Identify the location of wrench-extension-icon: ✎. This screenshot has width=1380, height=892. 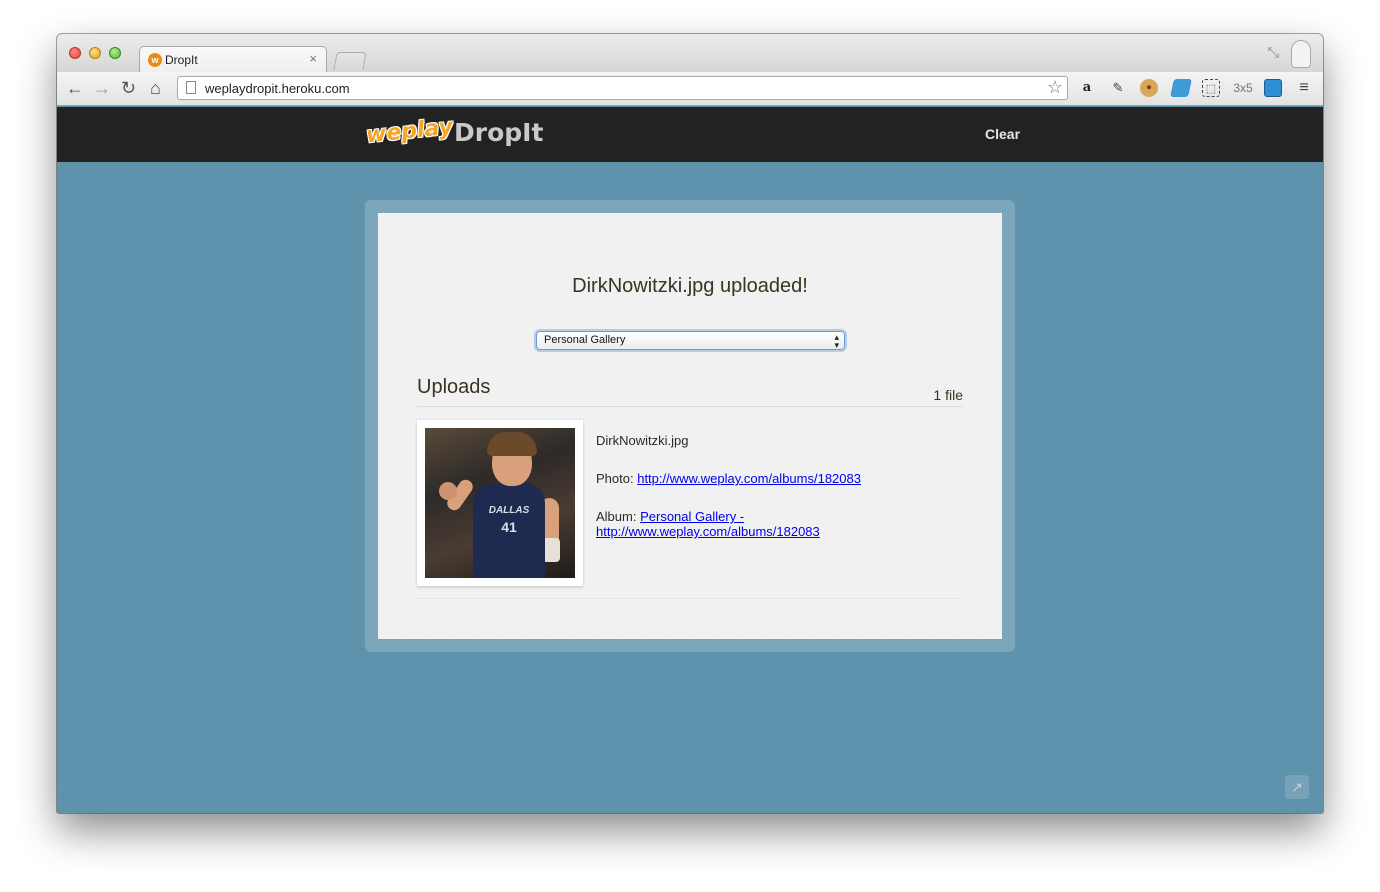
(1118, 88).